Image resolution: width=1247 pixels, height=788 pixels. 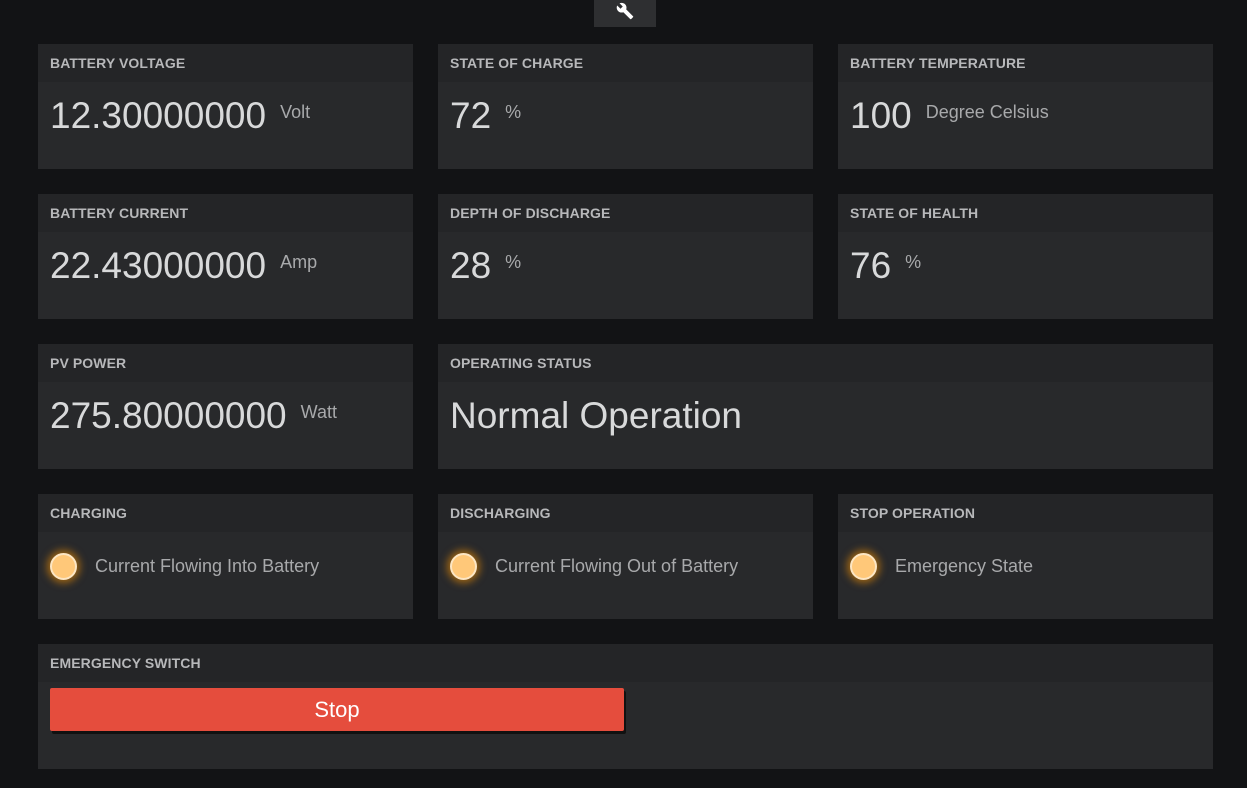 I want to click on battery-temperature-stat: 100 Degree Celsius, so click(x=949, y=116).